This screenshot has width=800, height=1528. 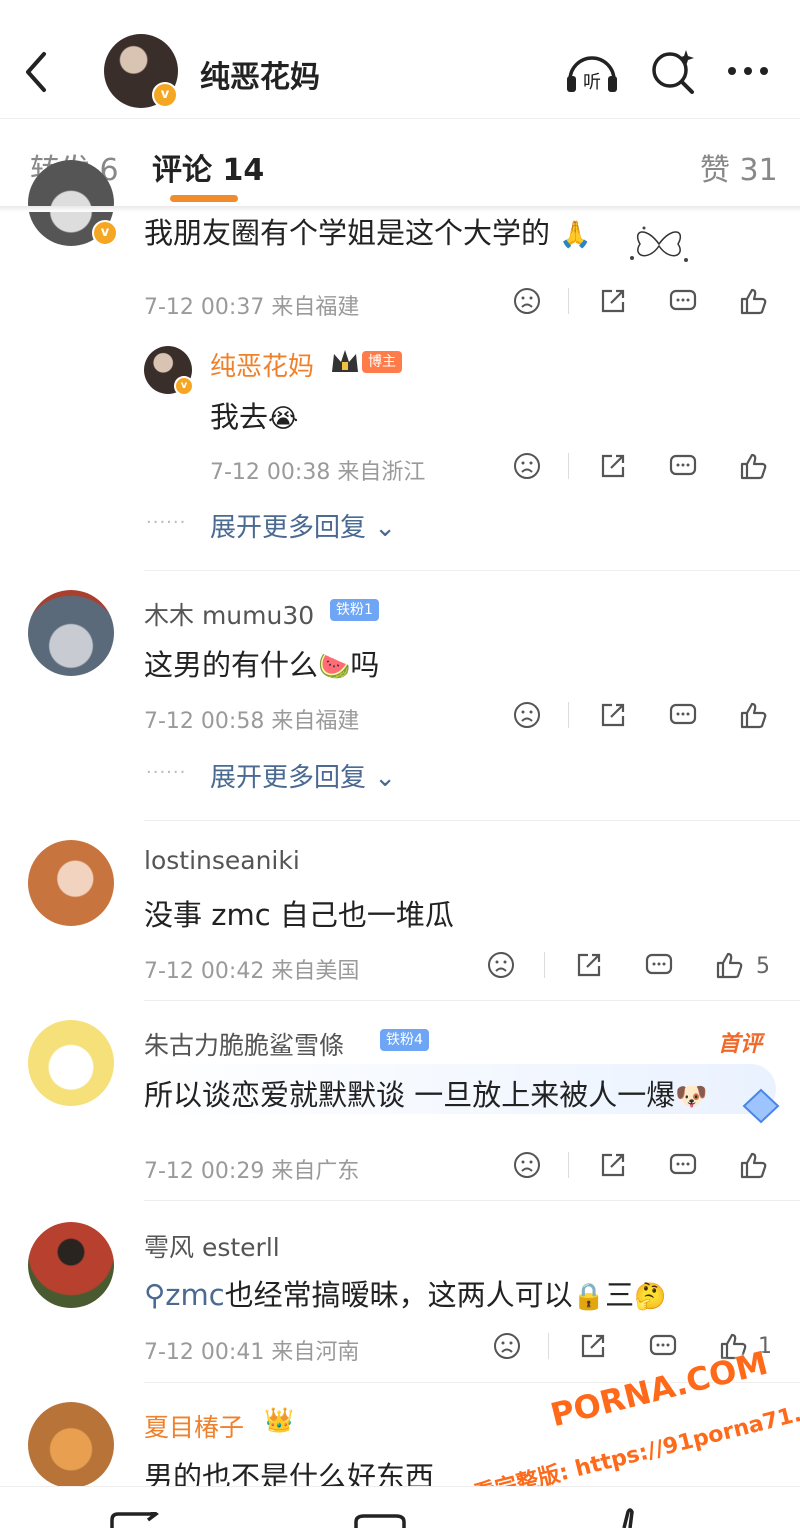 What do you see at coordinates (262, 364) in the screenshot?
I see `reply-username: 纯恶花妈` at bounding box center [262, 364].